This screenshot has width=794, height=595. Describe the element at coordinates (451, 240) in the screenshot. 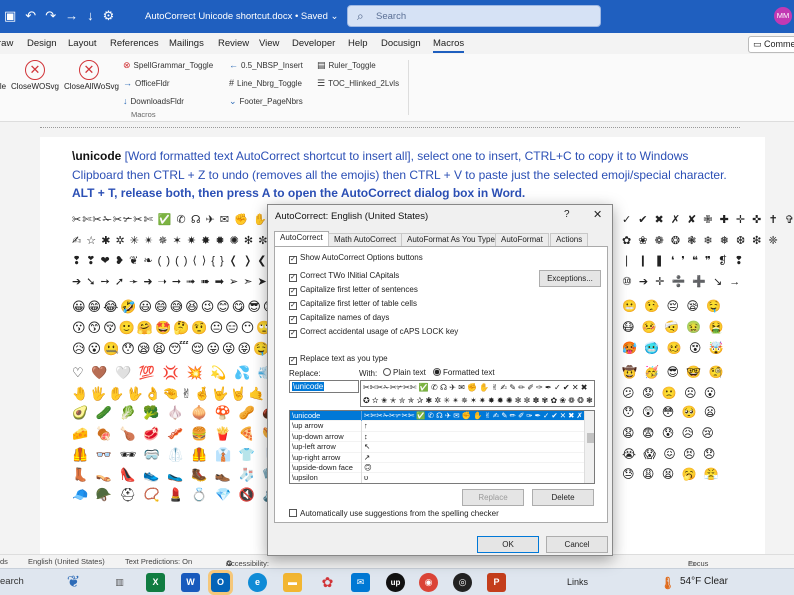

I see `tab-autoformat-as-you-type: AutoFormat As You Type` at that location.